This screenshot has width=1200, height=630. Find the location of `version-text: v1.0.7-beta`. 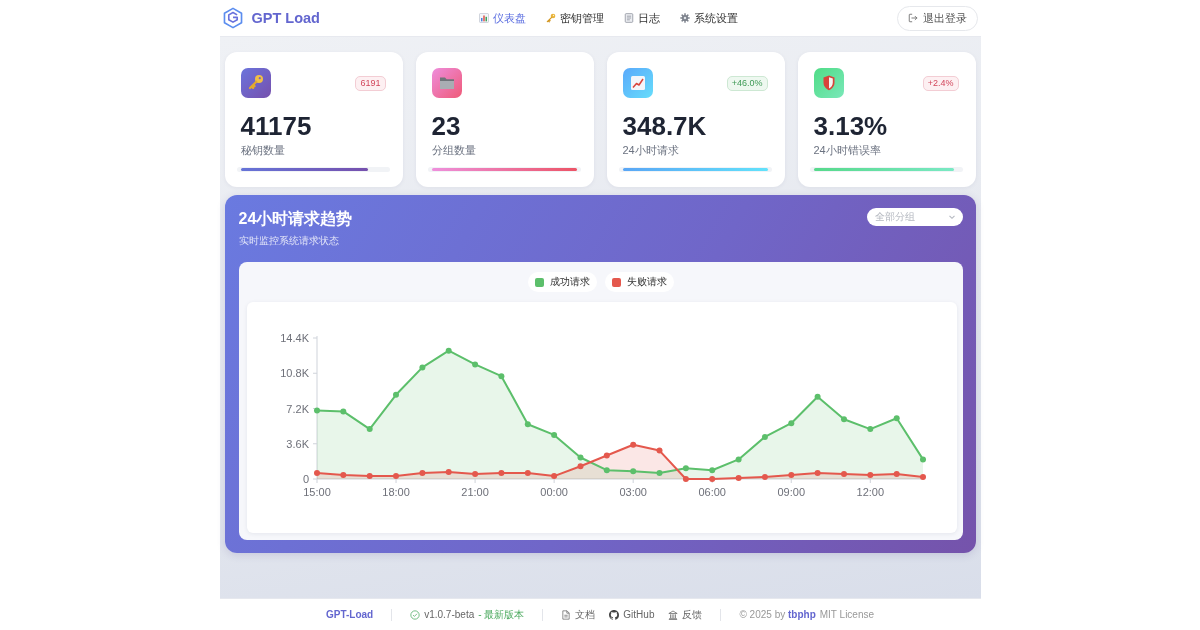

version-text: v1.0.7-beta is located at coordinates (449, 614).